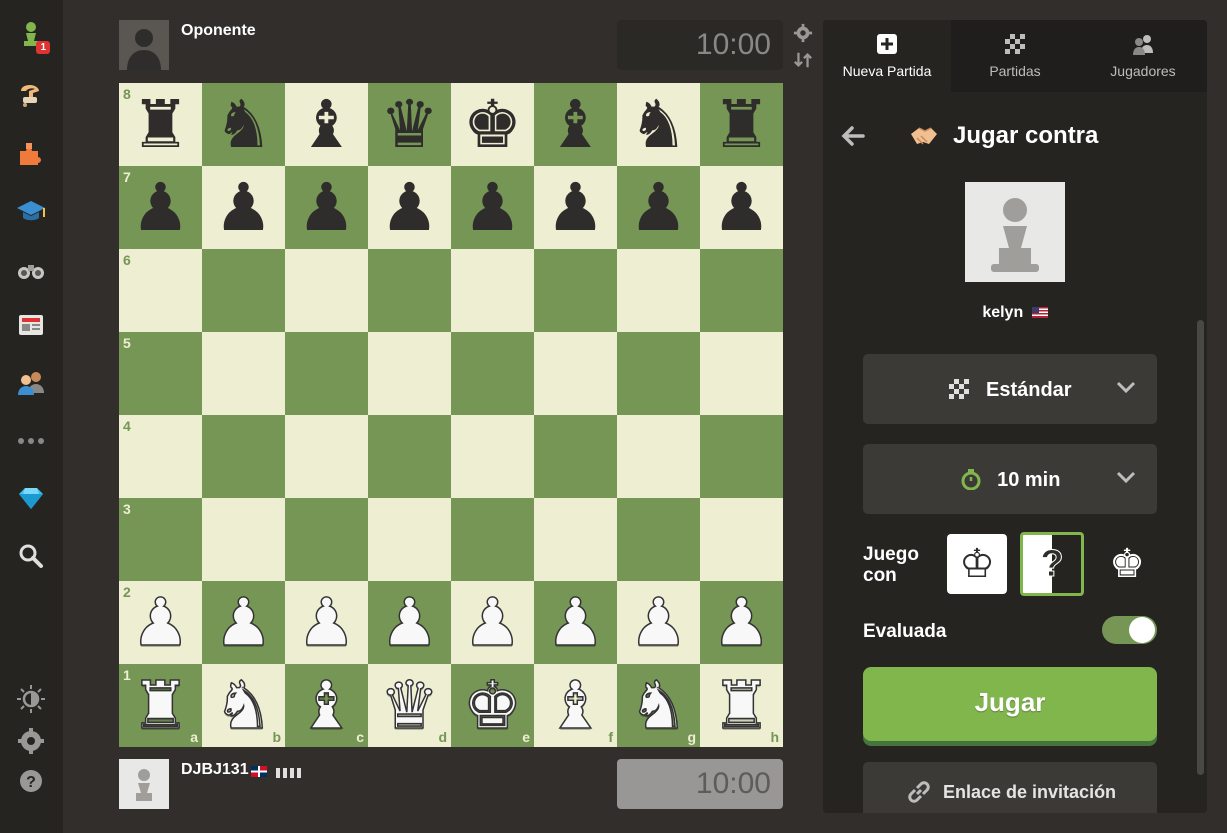 The height and width of the screenshot is (833, 1227). I want to click on rated-toggle, so click(1129, 630).